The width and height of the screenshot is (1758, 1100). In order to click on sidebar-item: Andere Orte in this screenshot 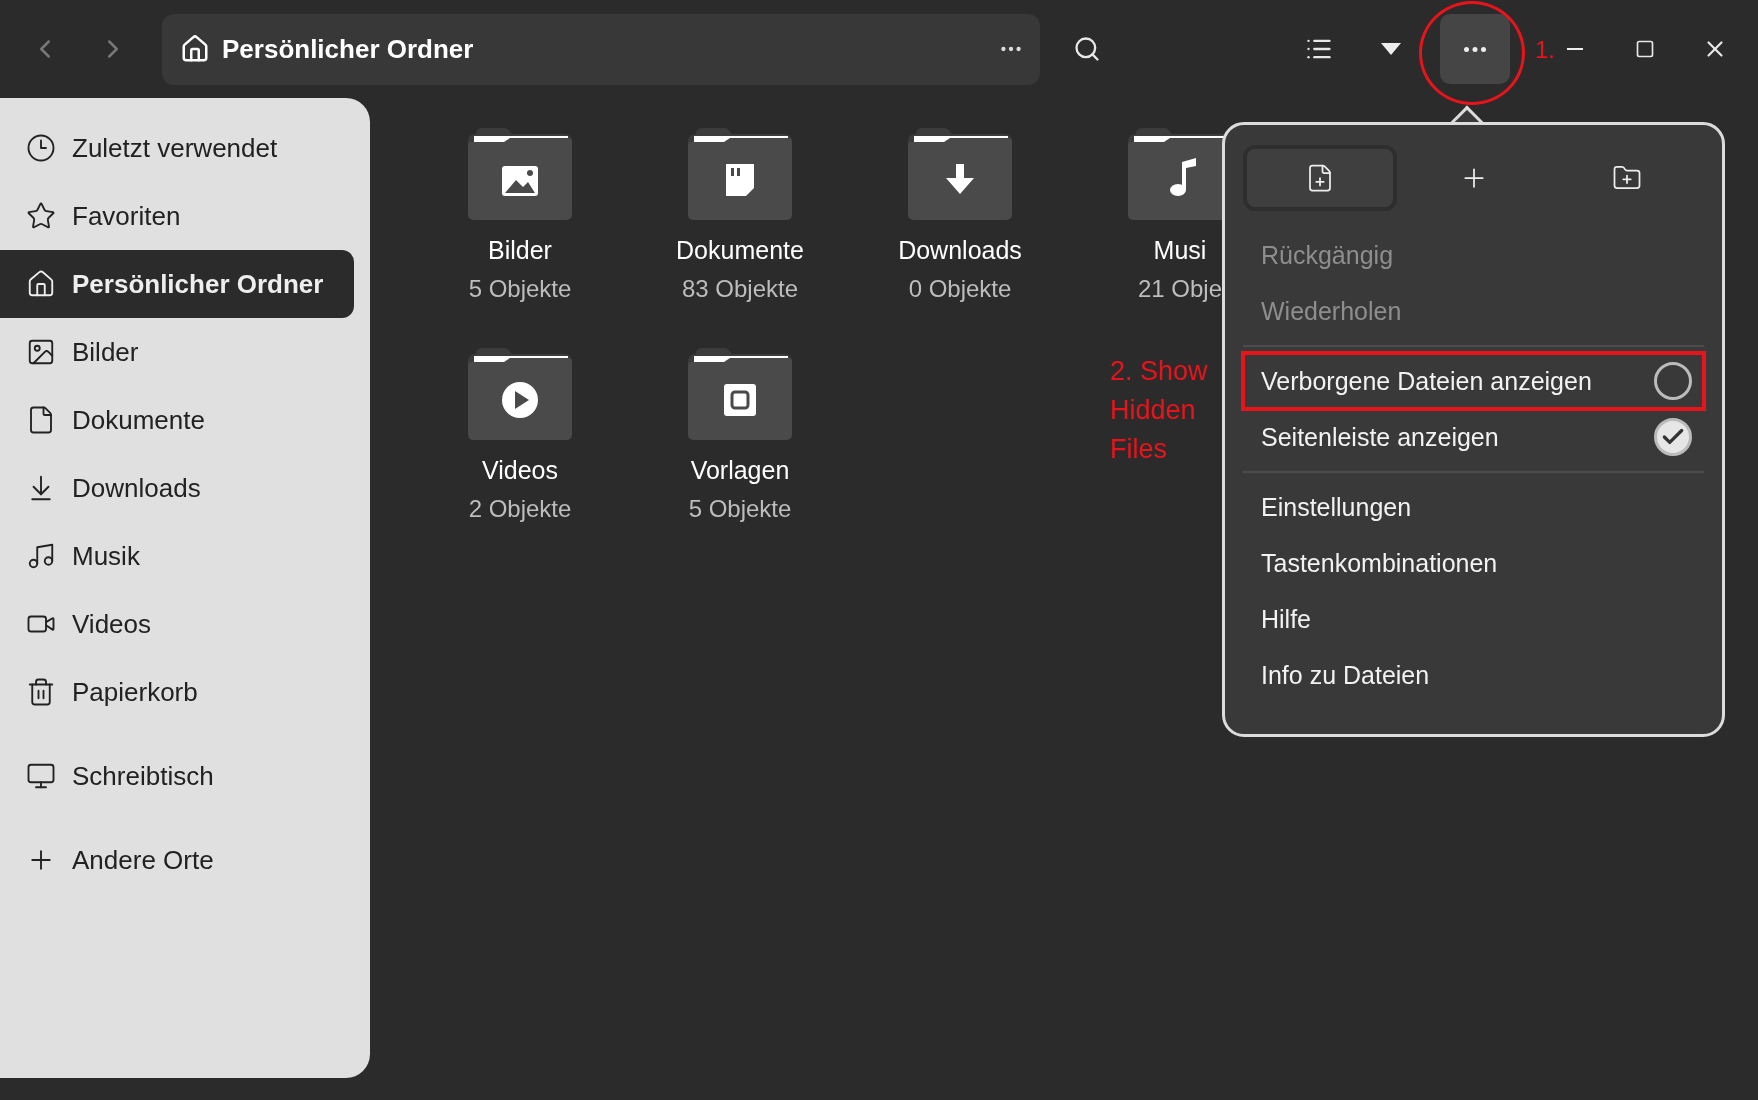, I will do `click(177, 860)`.